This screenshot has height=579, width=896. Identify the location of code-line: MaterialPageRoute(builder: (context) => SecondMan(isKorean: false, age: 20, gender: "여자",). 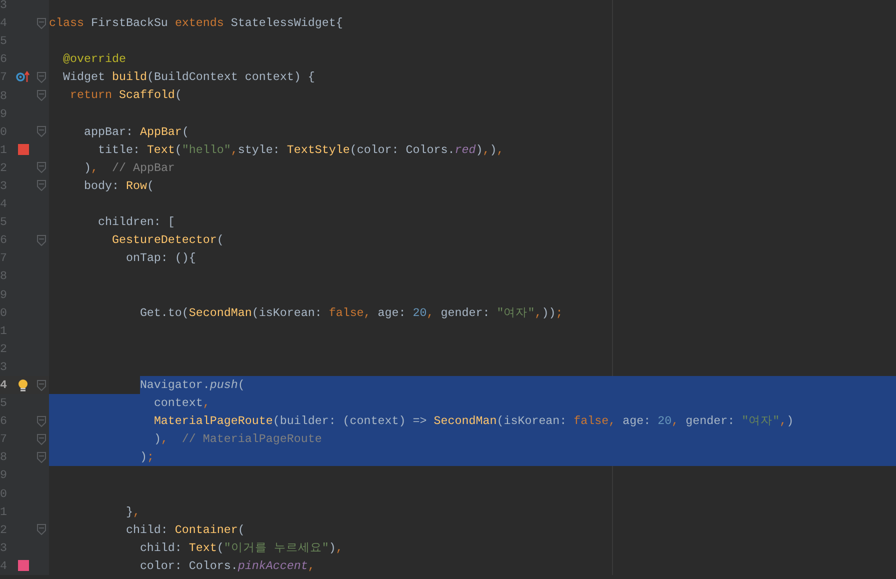
(474, 421).